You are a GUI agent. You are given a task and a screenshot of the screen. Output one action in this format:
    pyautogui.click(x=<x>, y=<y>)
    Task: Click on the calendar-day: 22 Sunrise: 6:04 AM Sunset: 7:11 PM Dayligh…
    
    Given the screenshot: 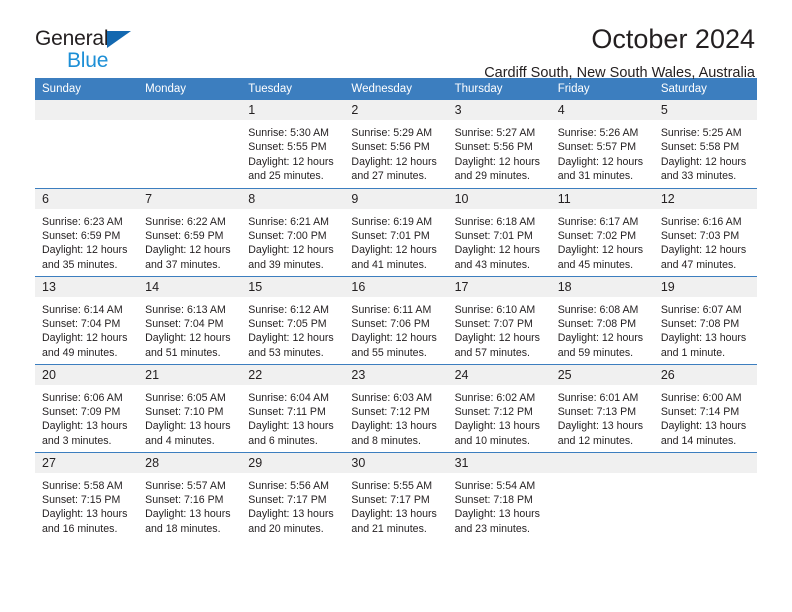 What is the action you would take?
    pyautogui.click(x=293, y=408)
    